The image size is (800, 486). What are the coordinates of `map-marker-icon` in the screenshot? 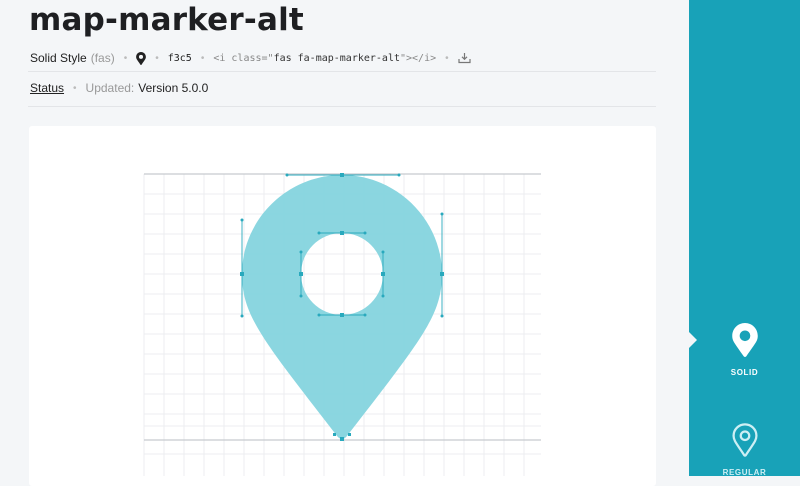 It's located at (141, 58).